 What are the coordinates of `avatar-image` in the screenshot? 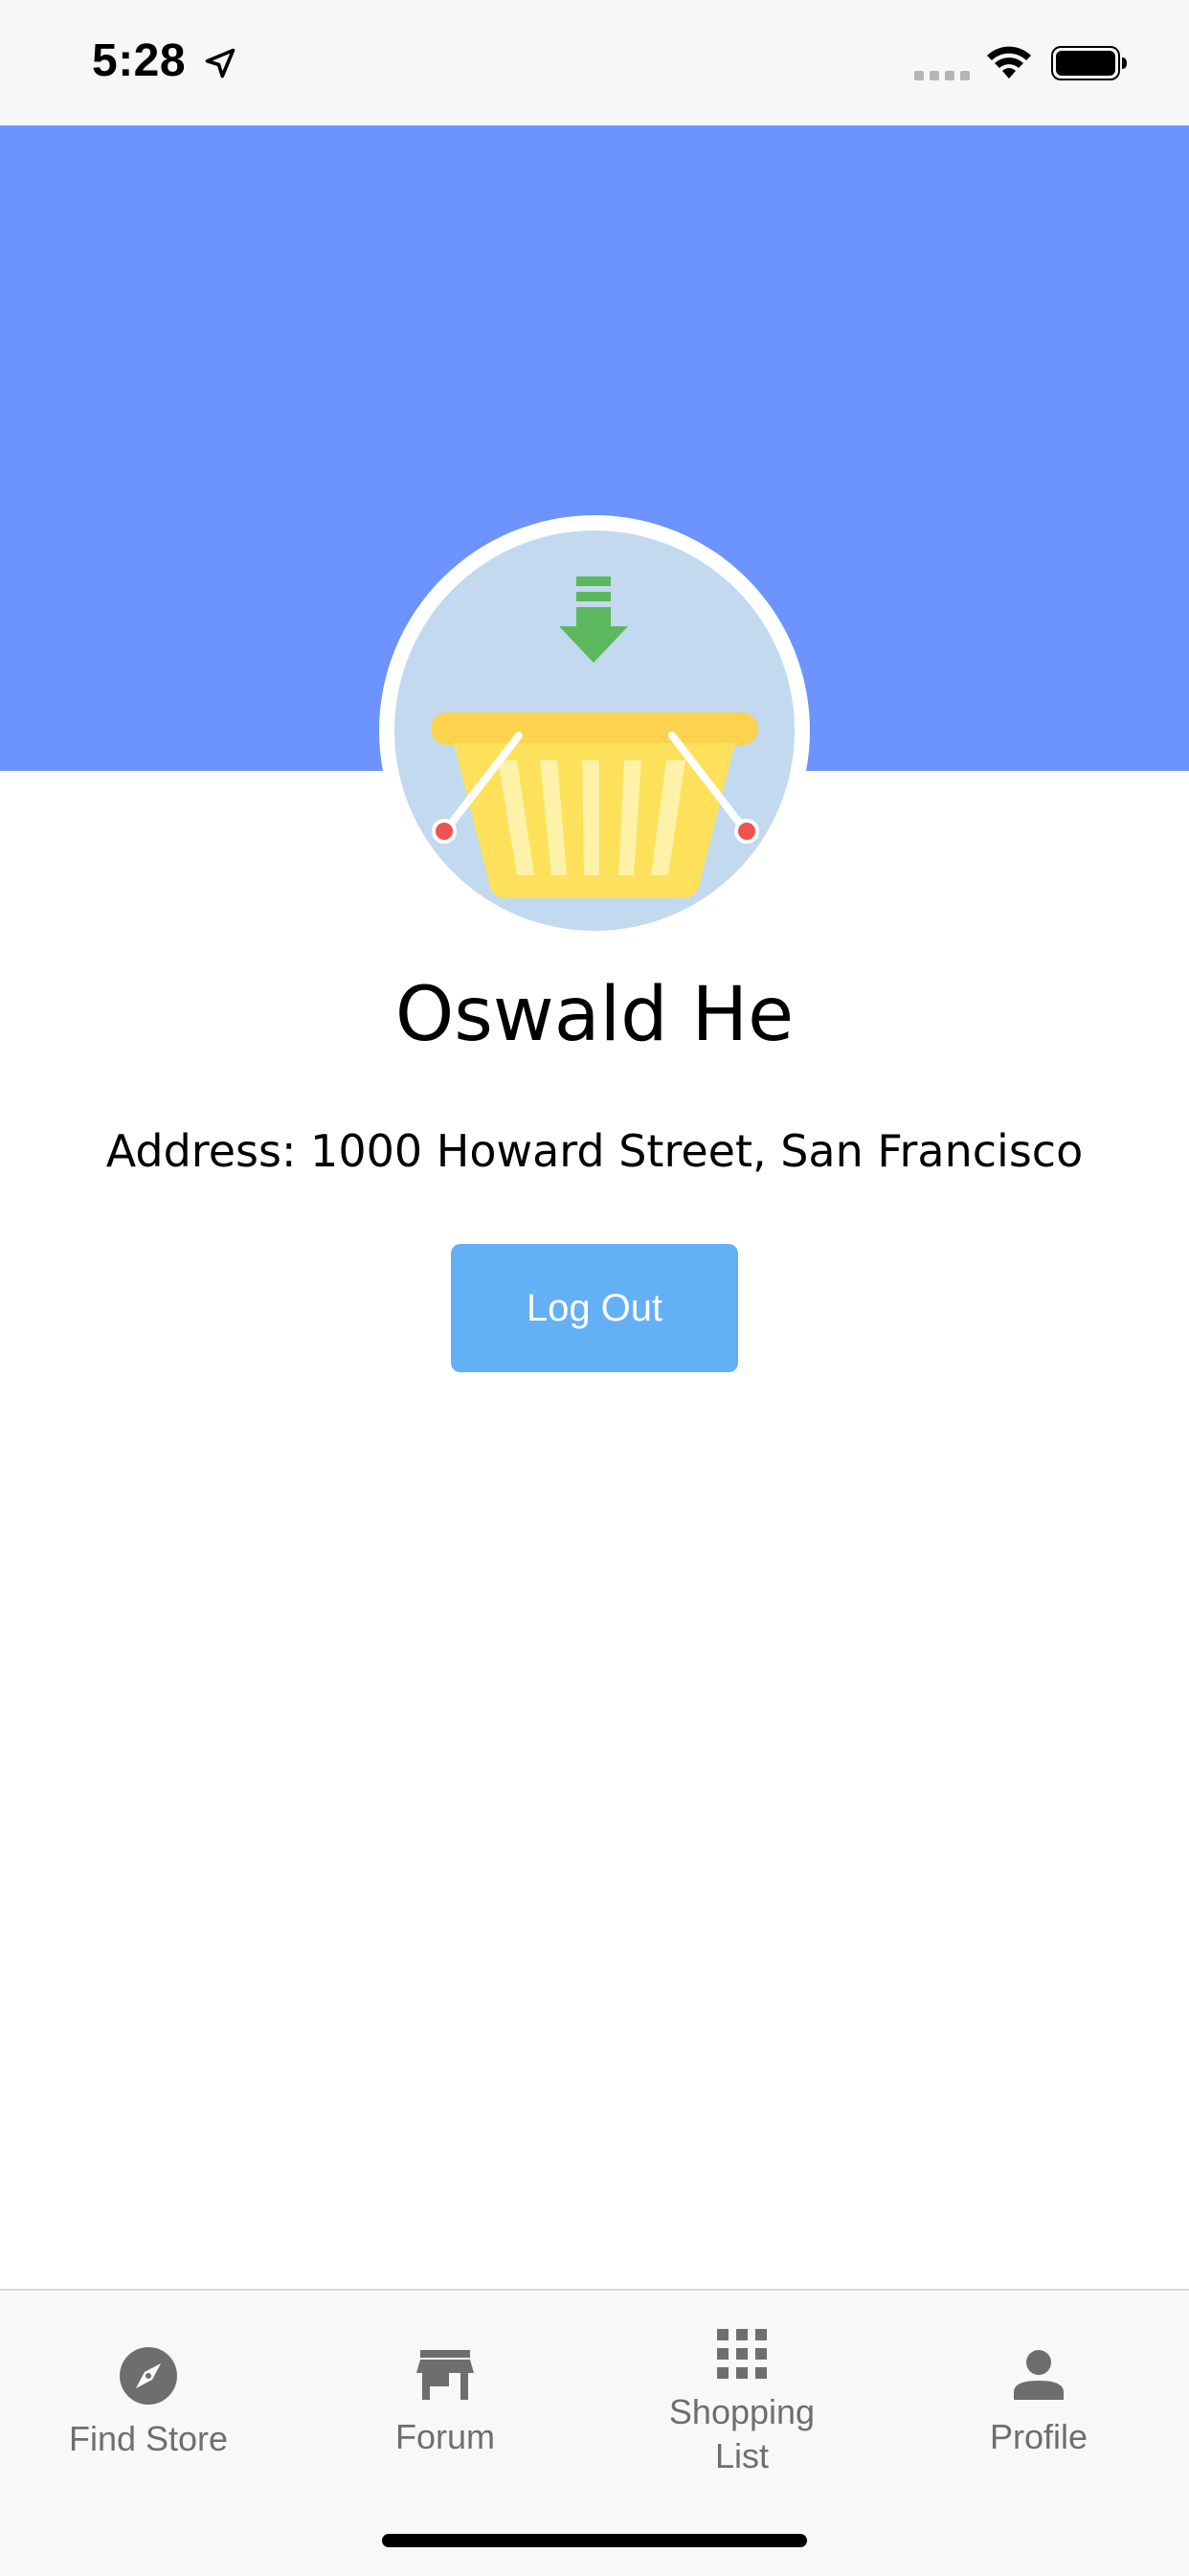 It's located at (594, 731).